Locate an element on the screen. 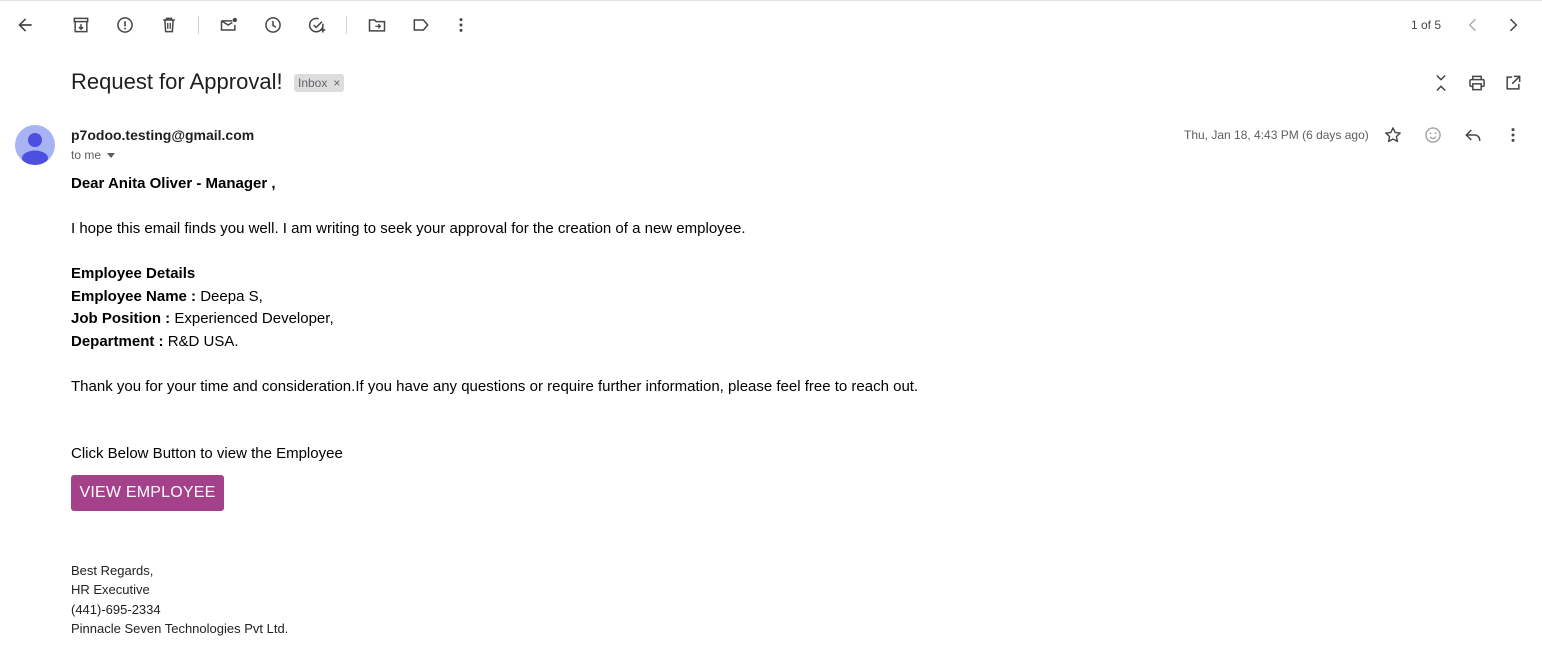 This screenshot has width=1542, height=648. signature-title: HR Executive is located at coordinates (110, 589).